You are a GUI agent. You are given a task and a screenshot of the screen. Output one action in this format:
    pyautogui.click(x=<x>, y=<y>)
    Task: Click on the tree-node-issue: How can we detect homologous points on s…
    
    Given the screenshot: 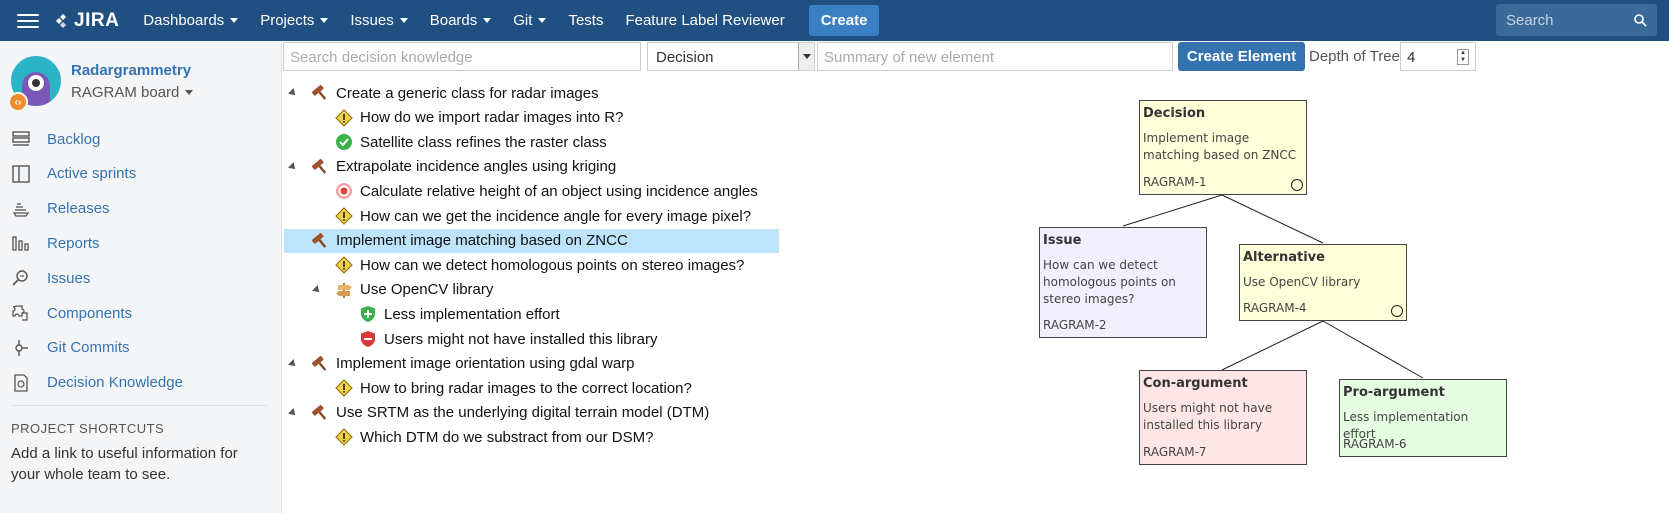 What is the action you would take?
    pyautogui.click(x=539, y=265)
    